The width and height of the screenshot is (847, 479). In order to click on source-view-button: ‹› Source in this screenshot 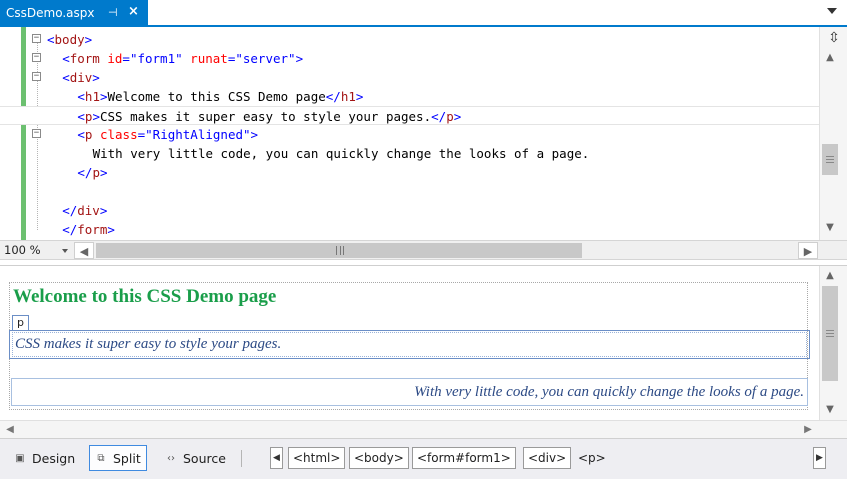, I will do `click(195, 458)`.